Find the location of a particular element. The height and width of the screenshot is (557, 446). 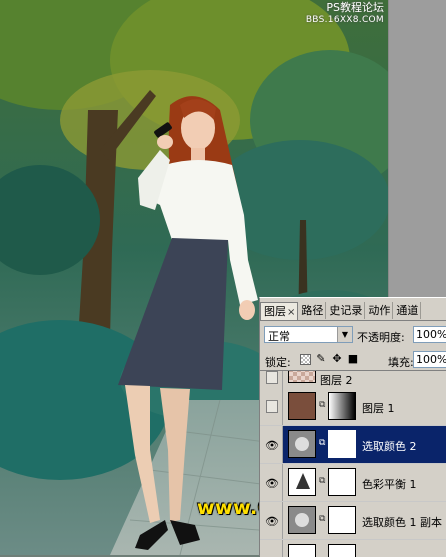

watermark-domain: BBS.16XX8.COM is located at coordinates (344, 20).